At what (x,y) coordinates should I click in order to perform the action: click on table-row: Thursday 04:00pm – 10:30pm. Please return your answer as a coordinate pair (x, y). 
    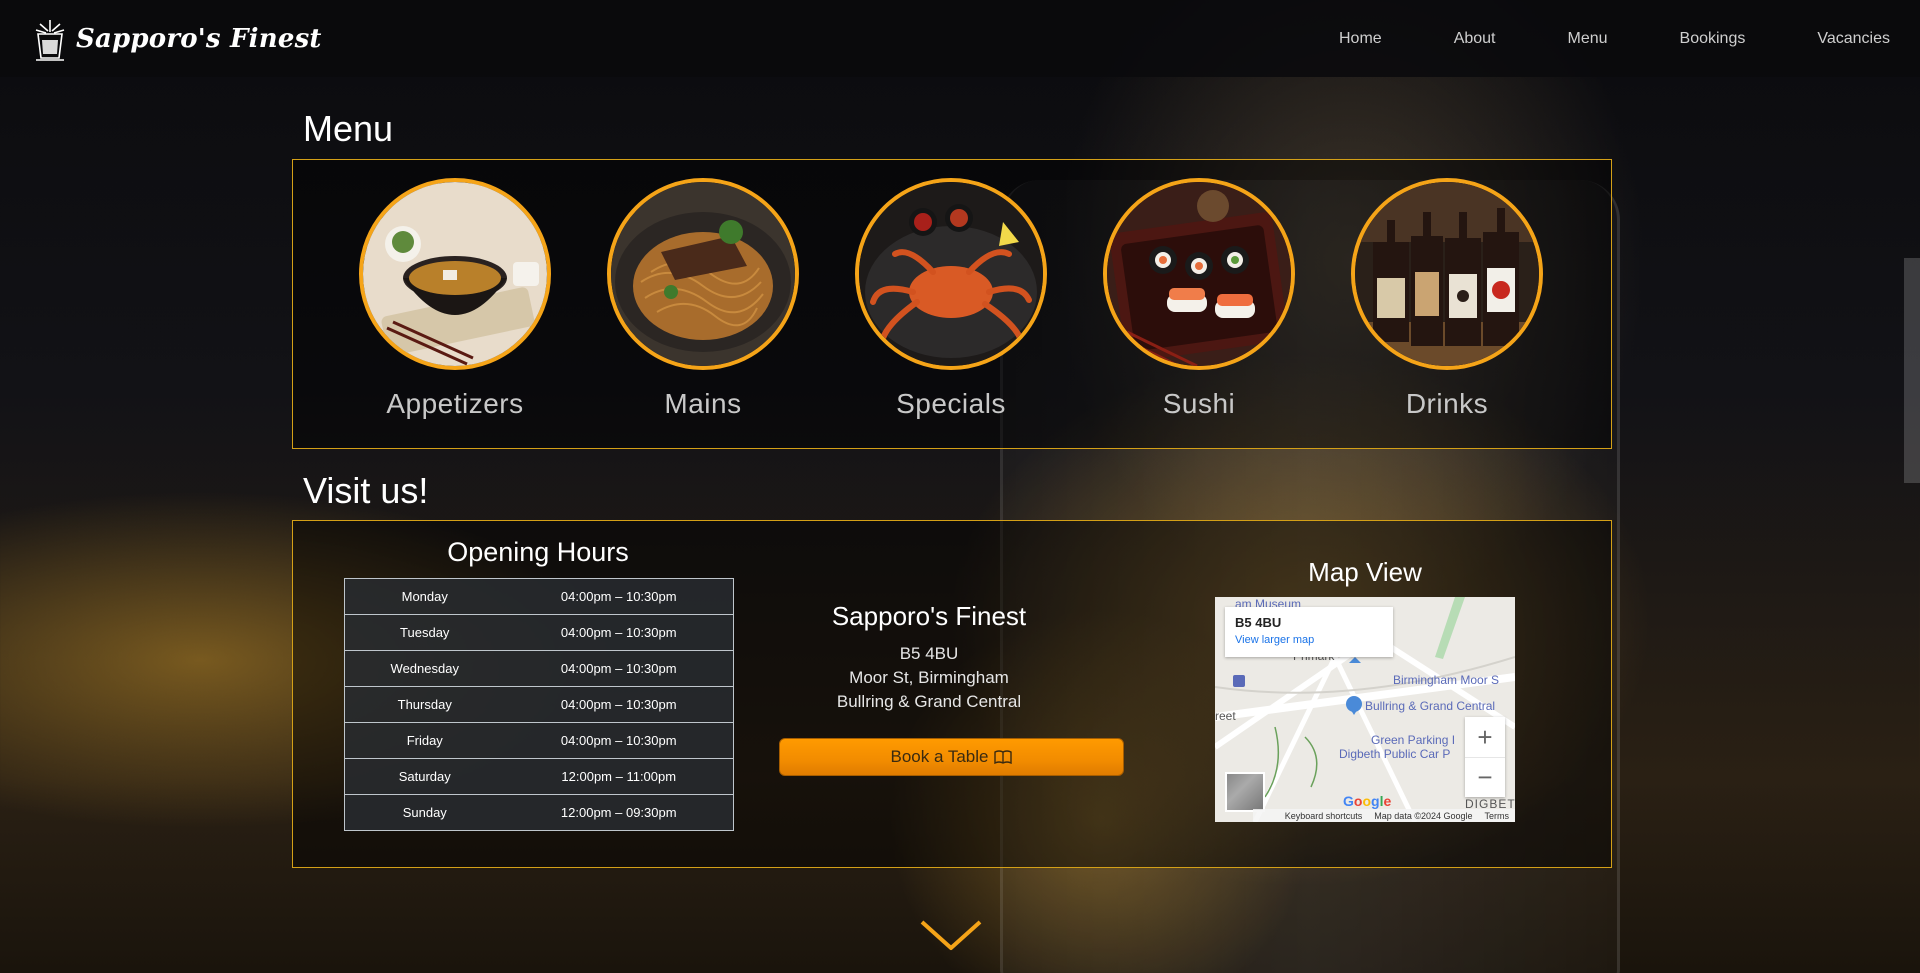
    Looking at the image, I should click on (539, 704).